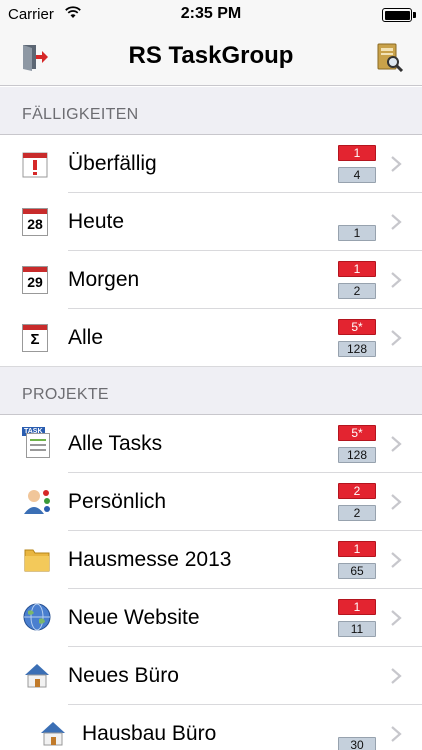 The image size is (422, 750). Describe the element at coordinates (357, 629) in the screenshot. I see `open-count-badge: 11` at that location.